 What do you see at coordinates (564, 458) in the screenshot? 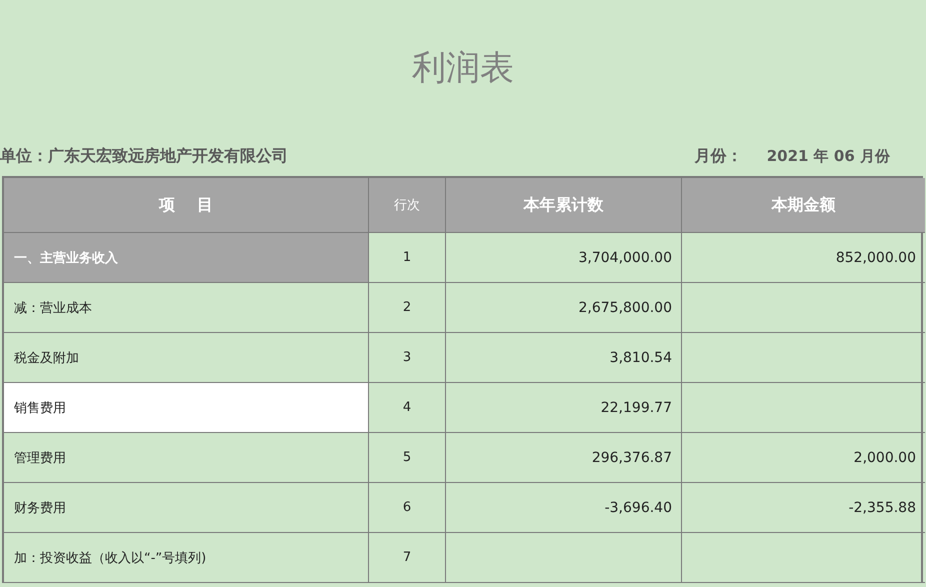
I see `table-cell: 296,376.87` at bounding box center [564, 458].